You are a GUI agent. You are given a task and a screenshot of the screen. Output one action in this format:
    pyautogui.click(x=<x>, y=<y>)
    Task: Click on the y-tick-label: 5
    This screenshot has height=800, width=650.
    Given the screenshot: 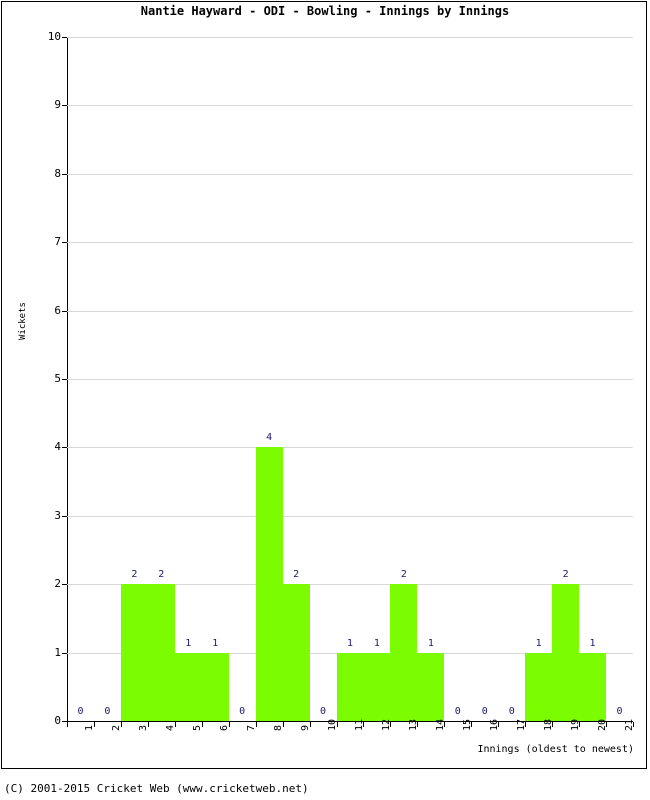 What is the action you would take?
    pyautogui.click(x=57, y=378)
    